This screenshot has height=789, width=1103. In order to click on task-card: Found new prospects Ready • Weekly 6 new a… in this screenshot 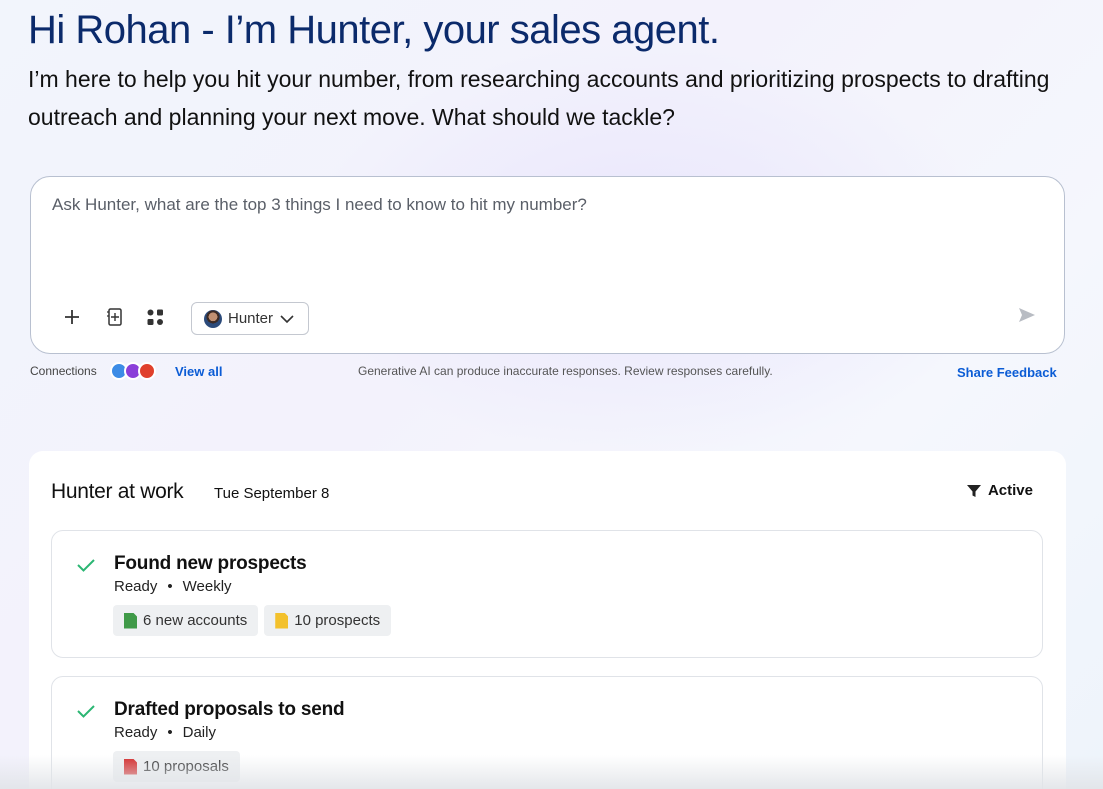, I will do `click(547, 594)`.